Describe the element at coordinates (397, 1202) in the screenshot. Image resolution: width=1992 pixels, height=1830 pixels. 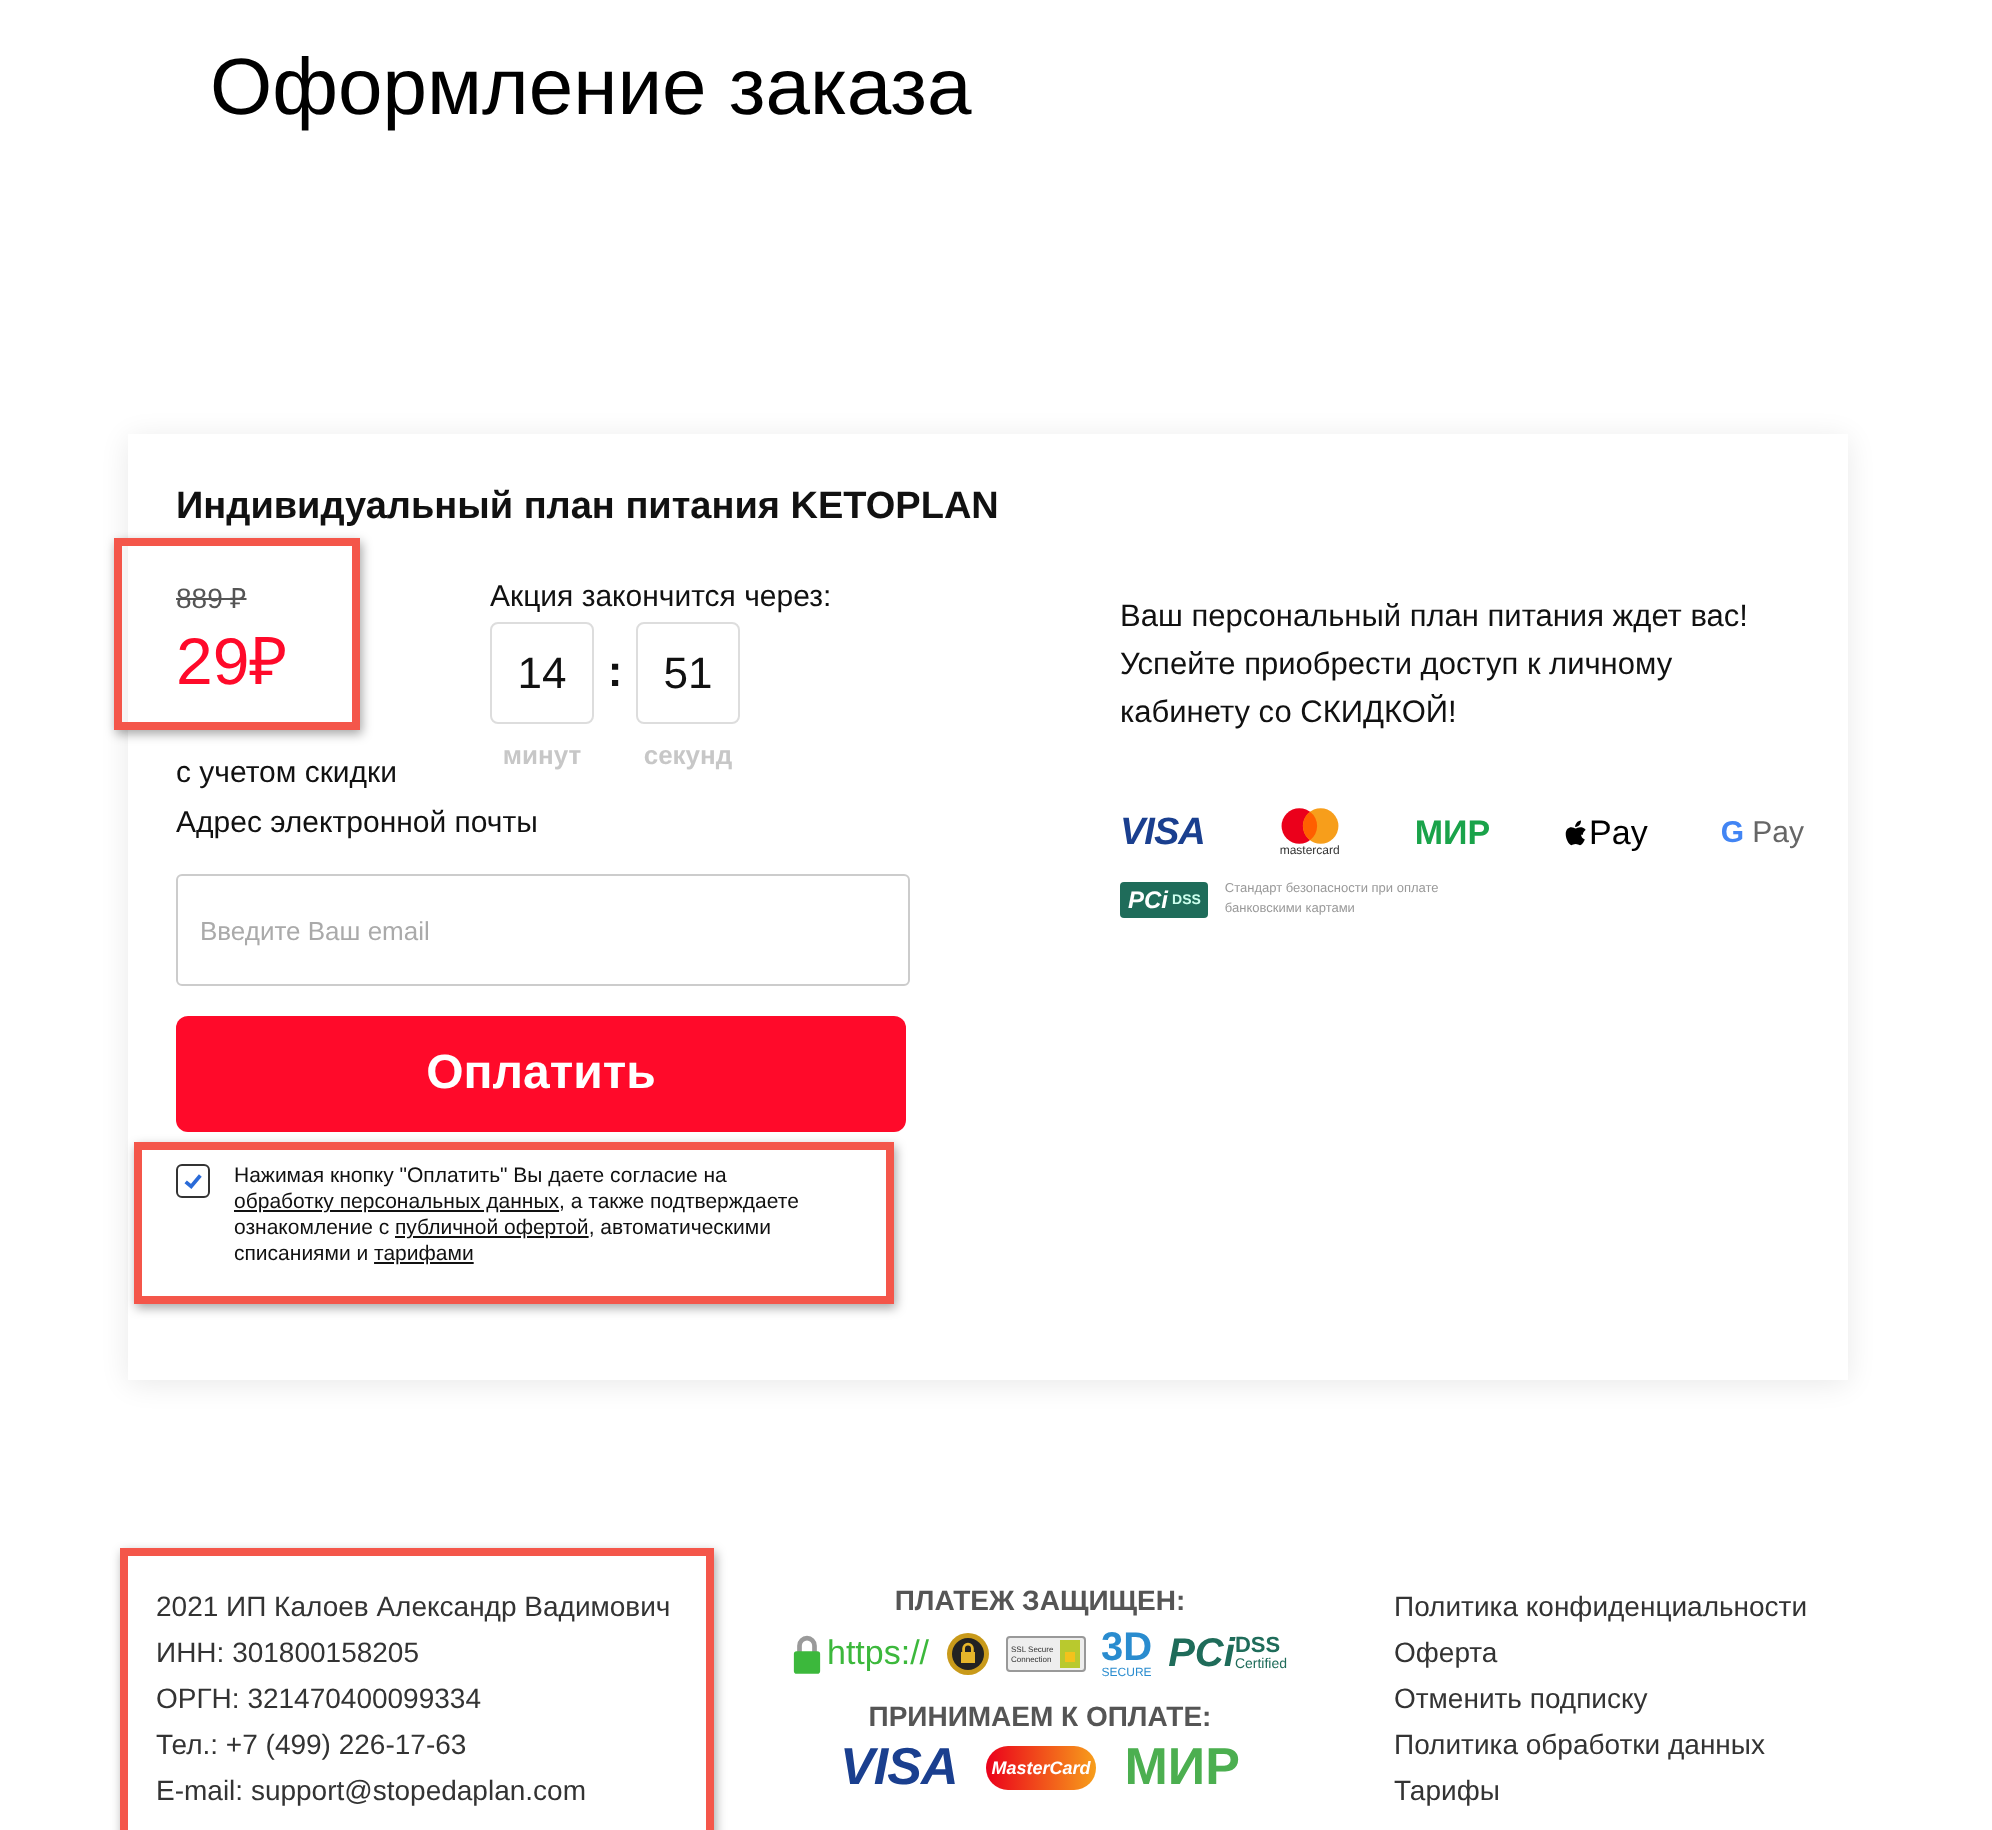
I see `consent-link: обработку персональных данных` at that location.